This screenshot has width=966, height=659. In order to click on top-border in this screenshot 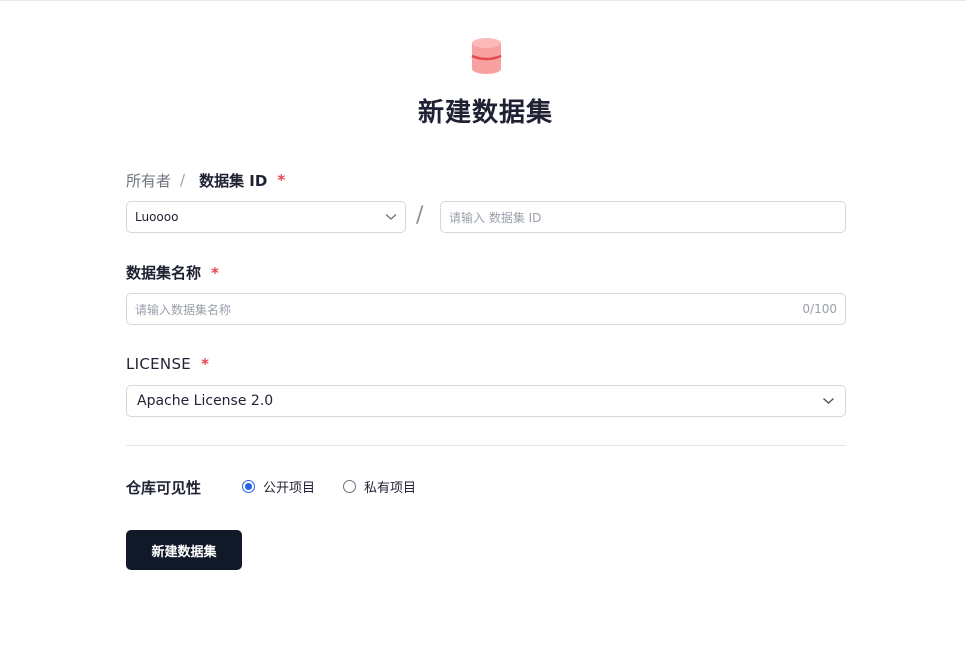, I will do `click(483, 0)`.